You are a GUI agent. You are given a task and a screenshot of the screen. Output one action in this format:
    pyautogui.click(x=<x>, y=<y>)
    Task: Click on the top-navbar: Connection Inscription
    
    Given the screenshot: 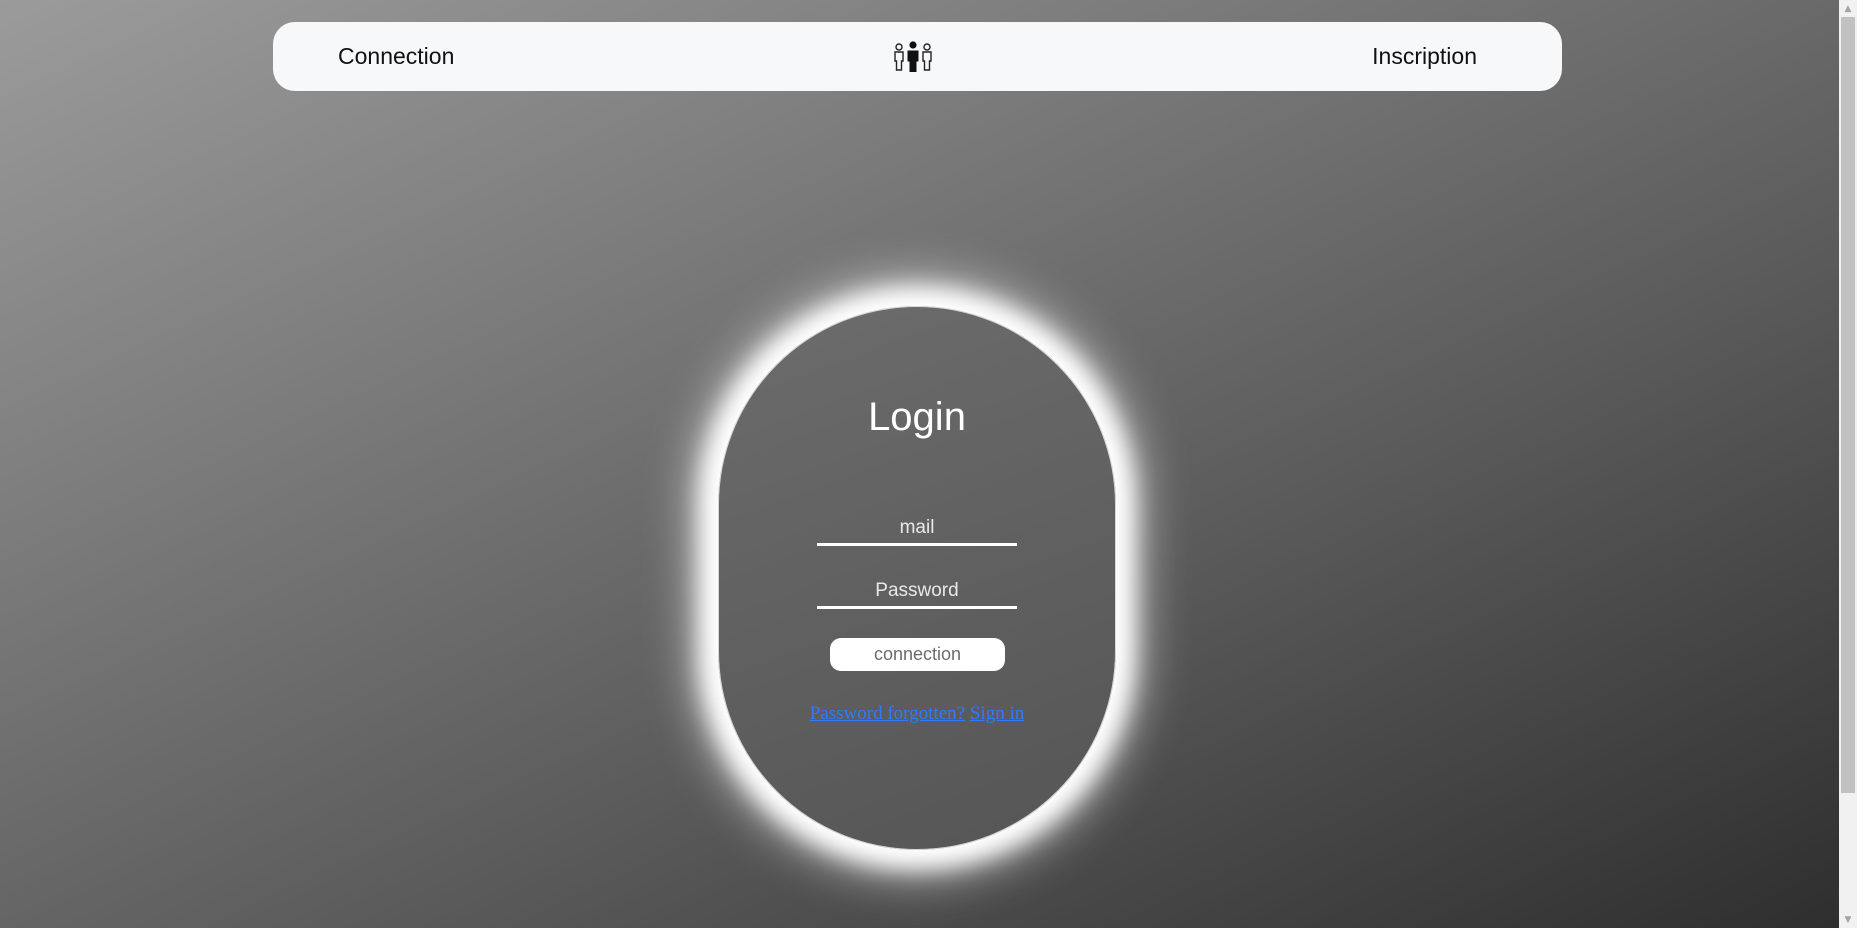 What is the action you would take?
    pyautogui.click(x=917, y=56)
    